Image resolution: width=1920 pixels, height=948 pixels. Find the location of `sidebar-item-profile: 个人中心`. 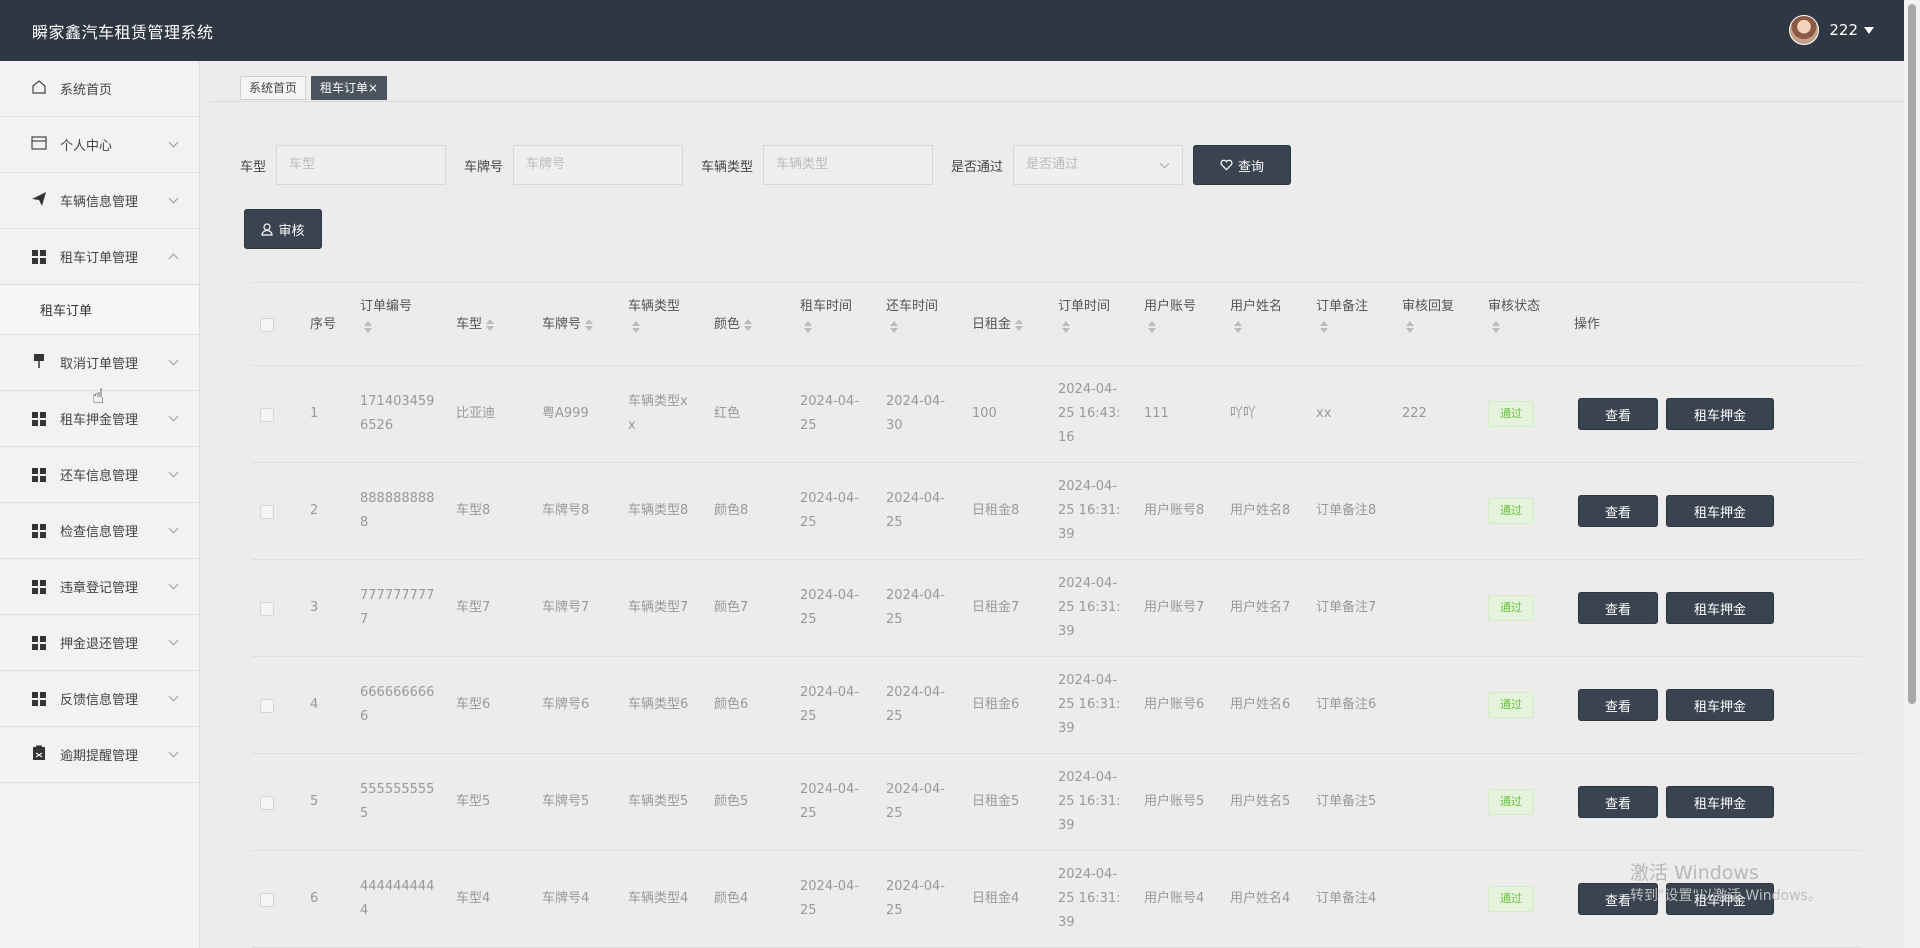

sidebar-item-profile: 个人中心 is located at coordinates (99, 145).